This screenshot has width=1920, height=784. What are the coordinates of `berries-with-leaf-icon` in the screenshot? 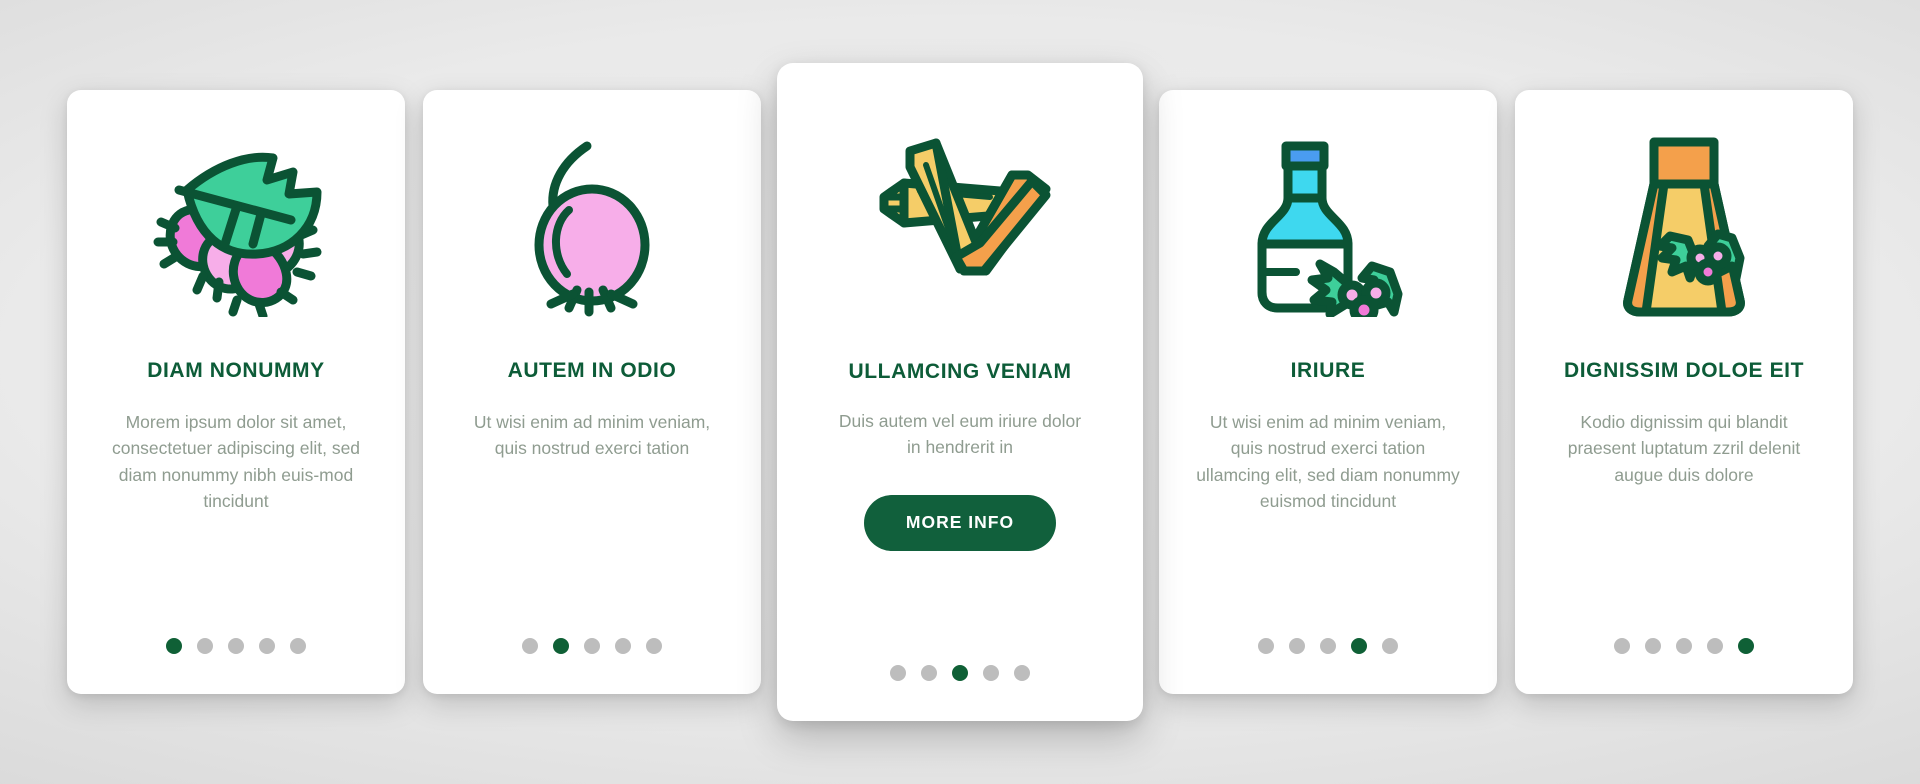 It's located at (236, 224).